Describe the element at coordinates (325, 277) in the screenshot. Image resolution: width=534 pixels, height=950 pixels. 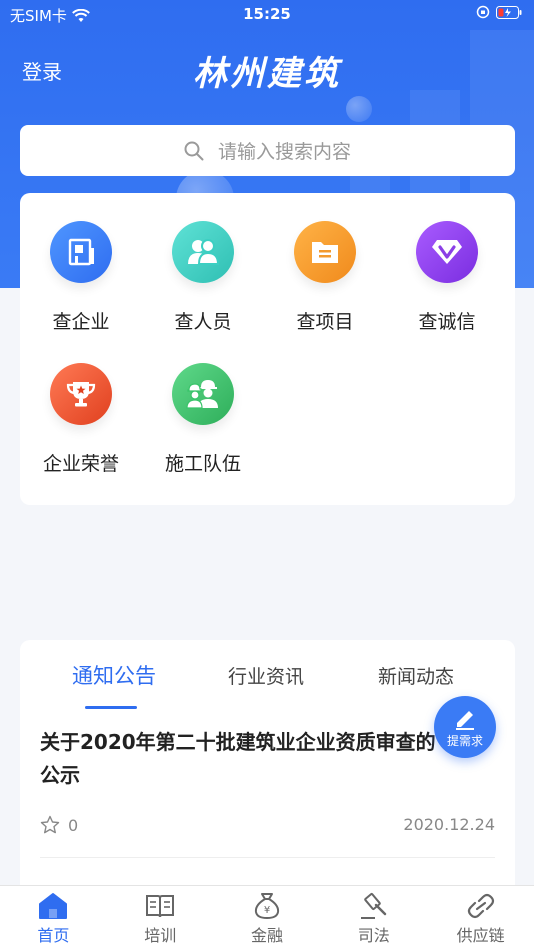
I see `grid-item-project: 查项目` at that location.